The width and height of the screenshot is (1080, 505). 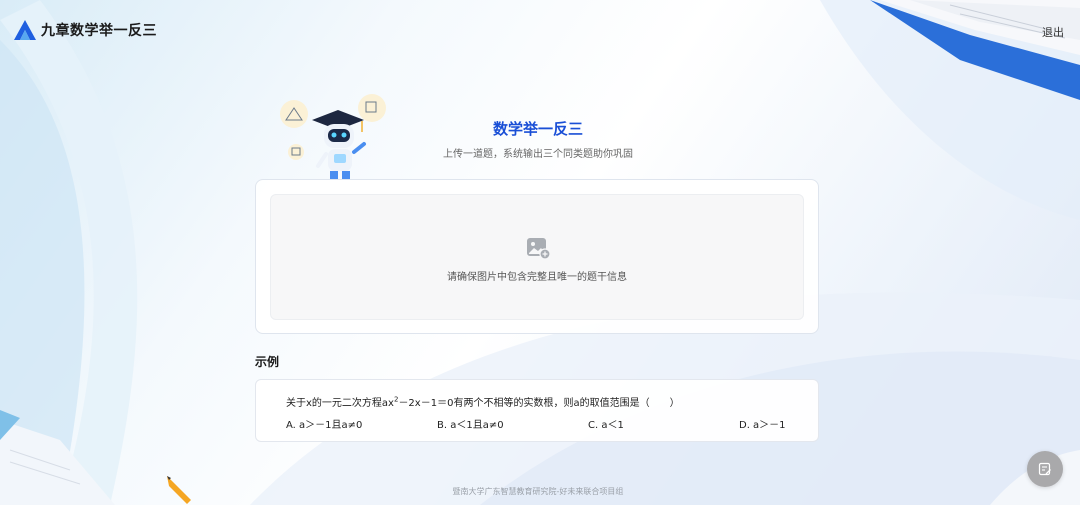 What do you see at coordinates (99, 31) in the screenshot?
I see `app-name: 九章数学举一反三` at bounding box center [99, 31].